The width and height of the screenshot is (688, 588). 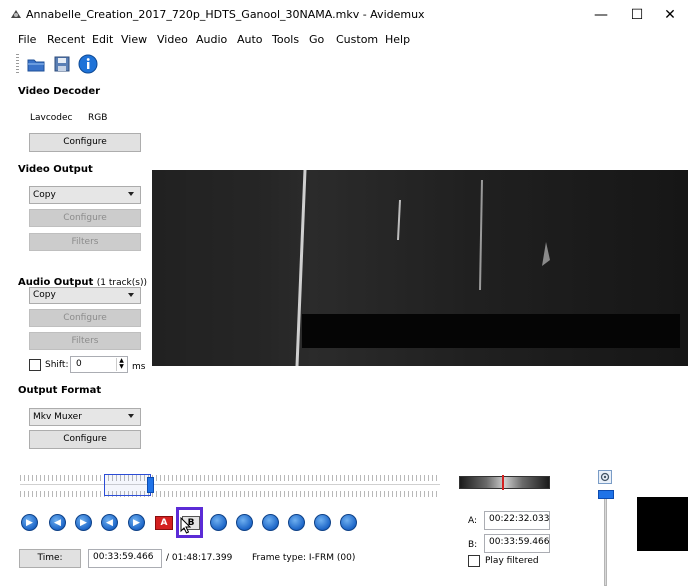 What do you see at coordinates (322, 522) in the screenshot?
I see `go-back-button` at bounding box center [322, 522].